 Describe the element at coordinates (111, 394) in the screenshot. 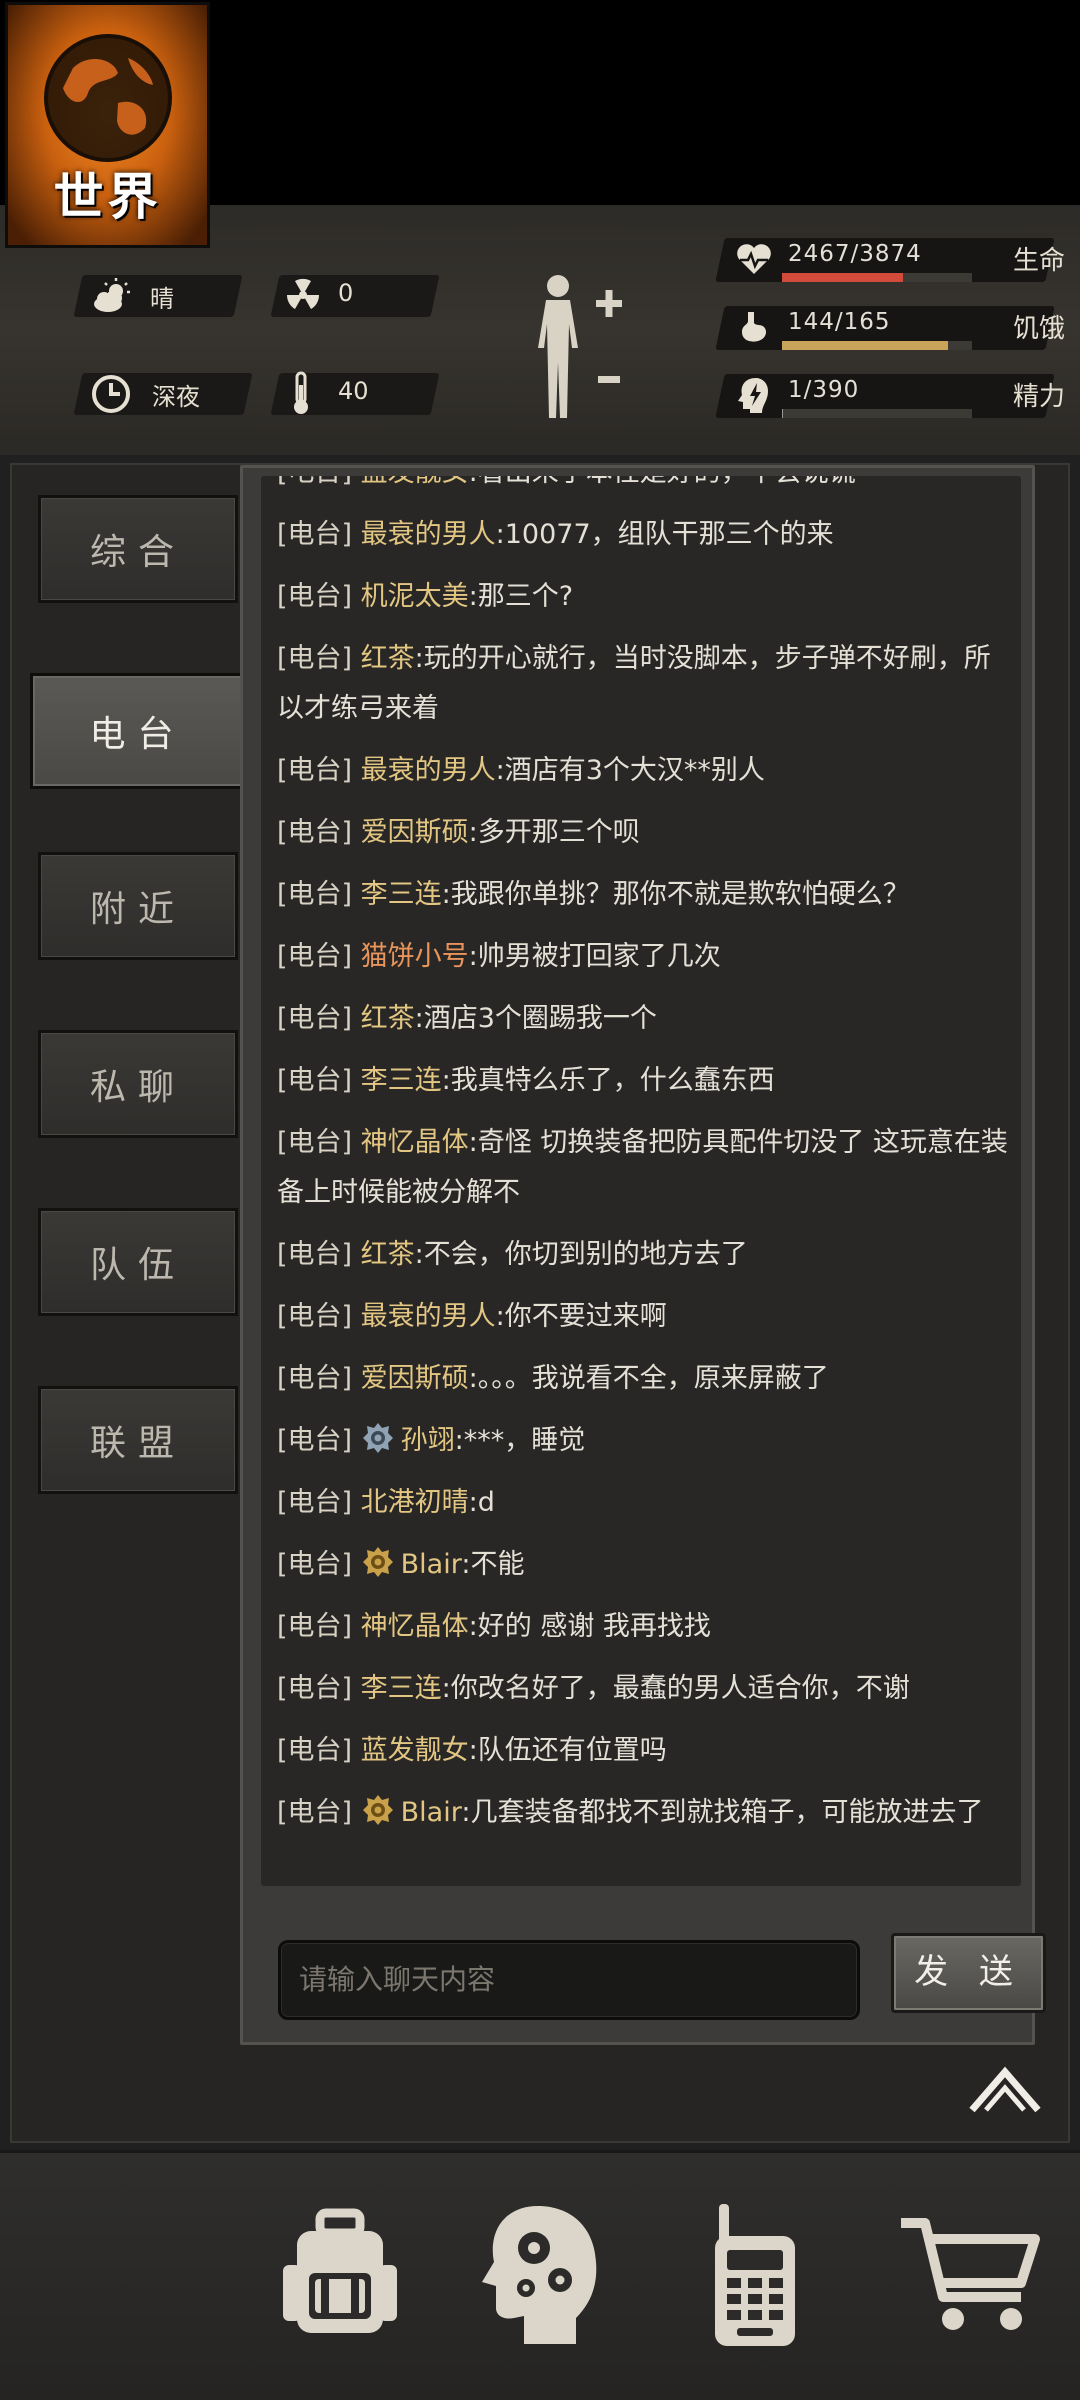

I see `clock-icon` at that location.